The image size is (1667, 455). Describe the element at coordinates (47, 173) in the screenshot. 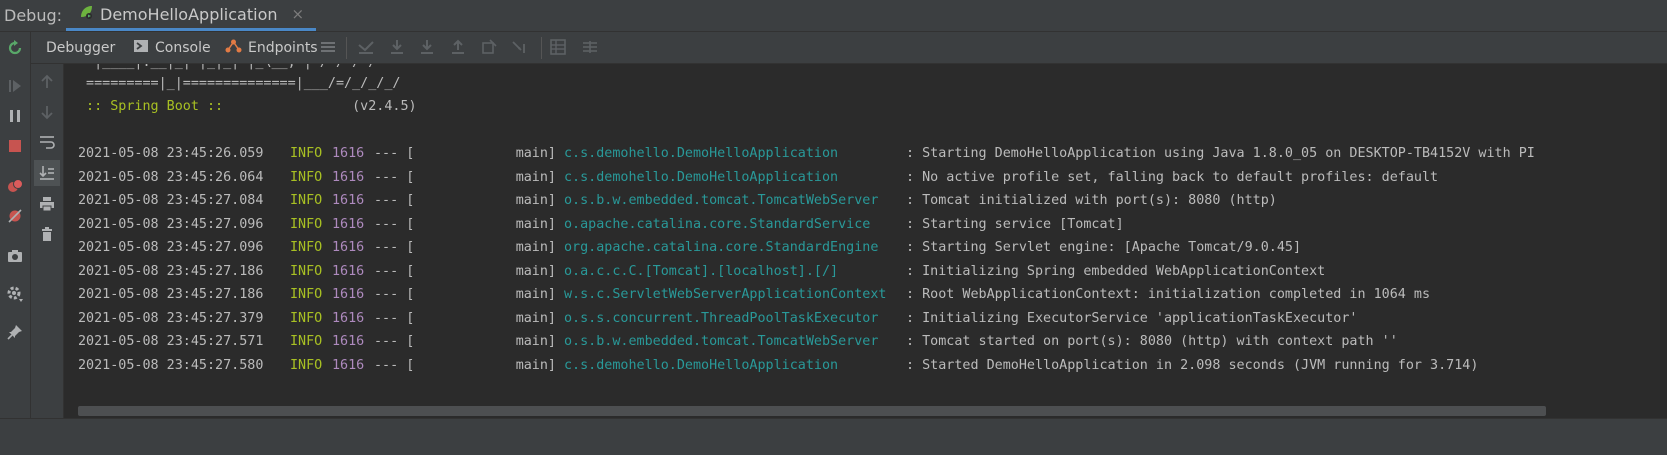

I see `scroll-to-end-icon` at that location.